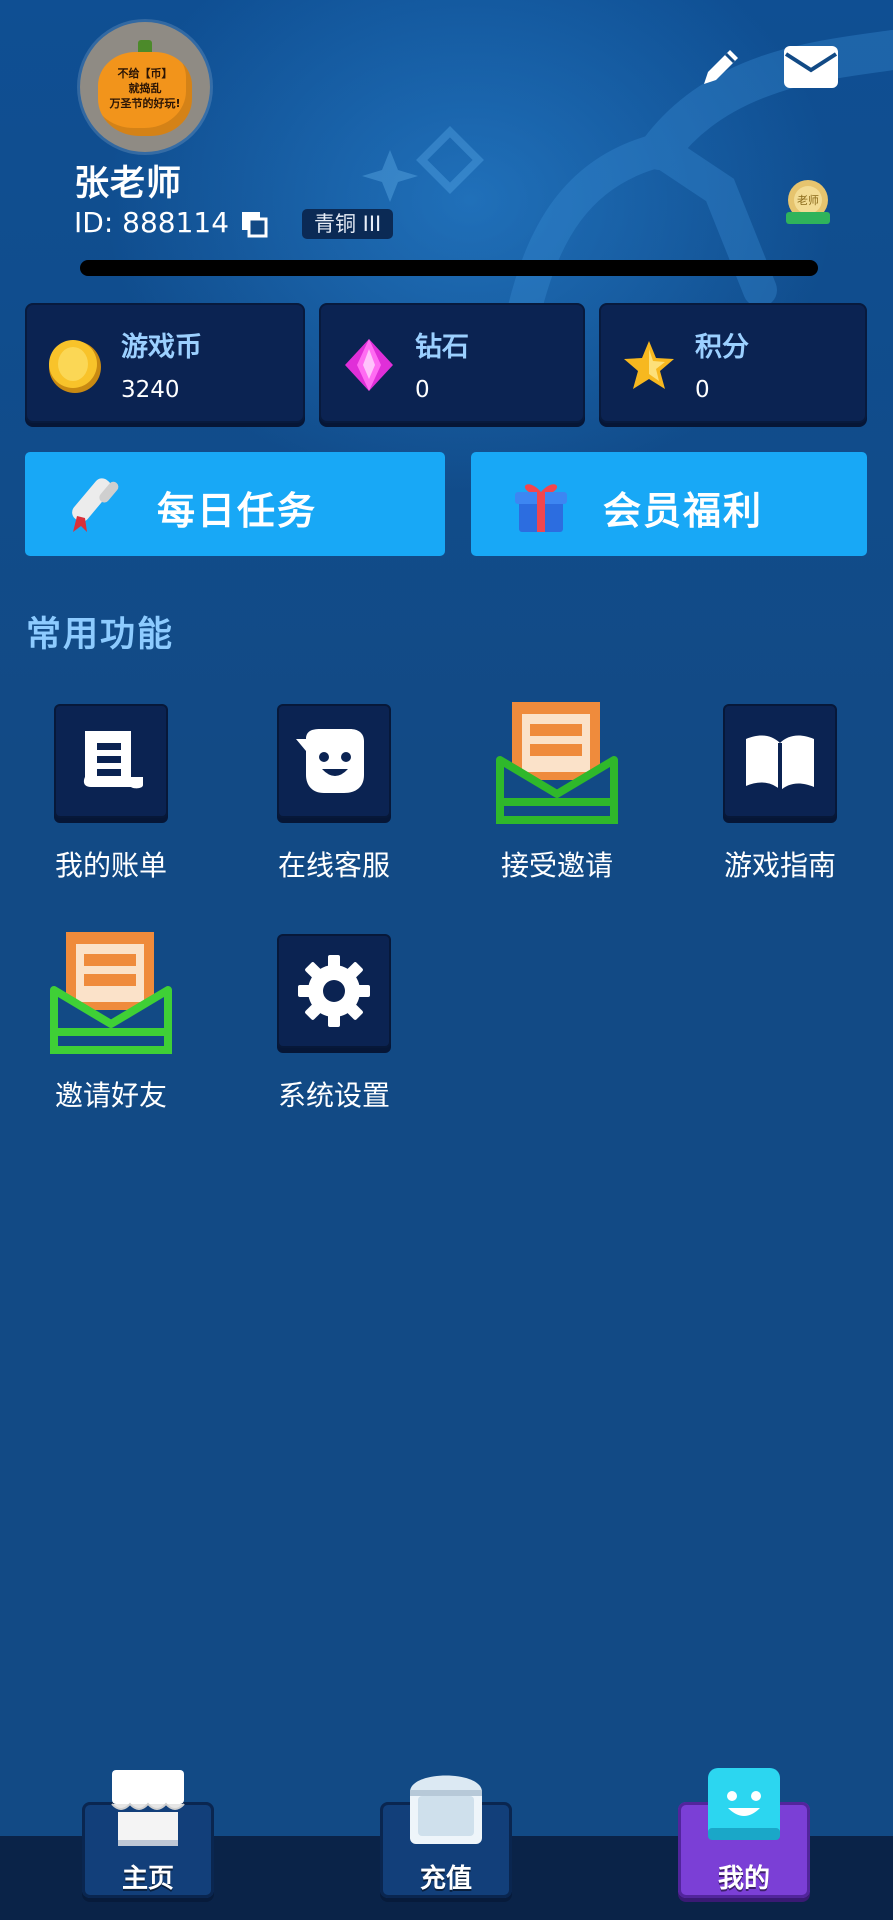 The height and width of the screenshot is (1920, 893). Describe the element at coordinates (237, 511) in the screenshot. I see `daily-tasks-label: 每日任务` at that location.